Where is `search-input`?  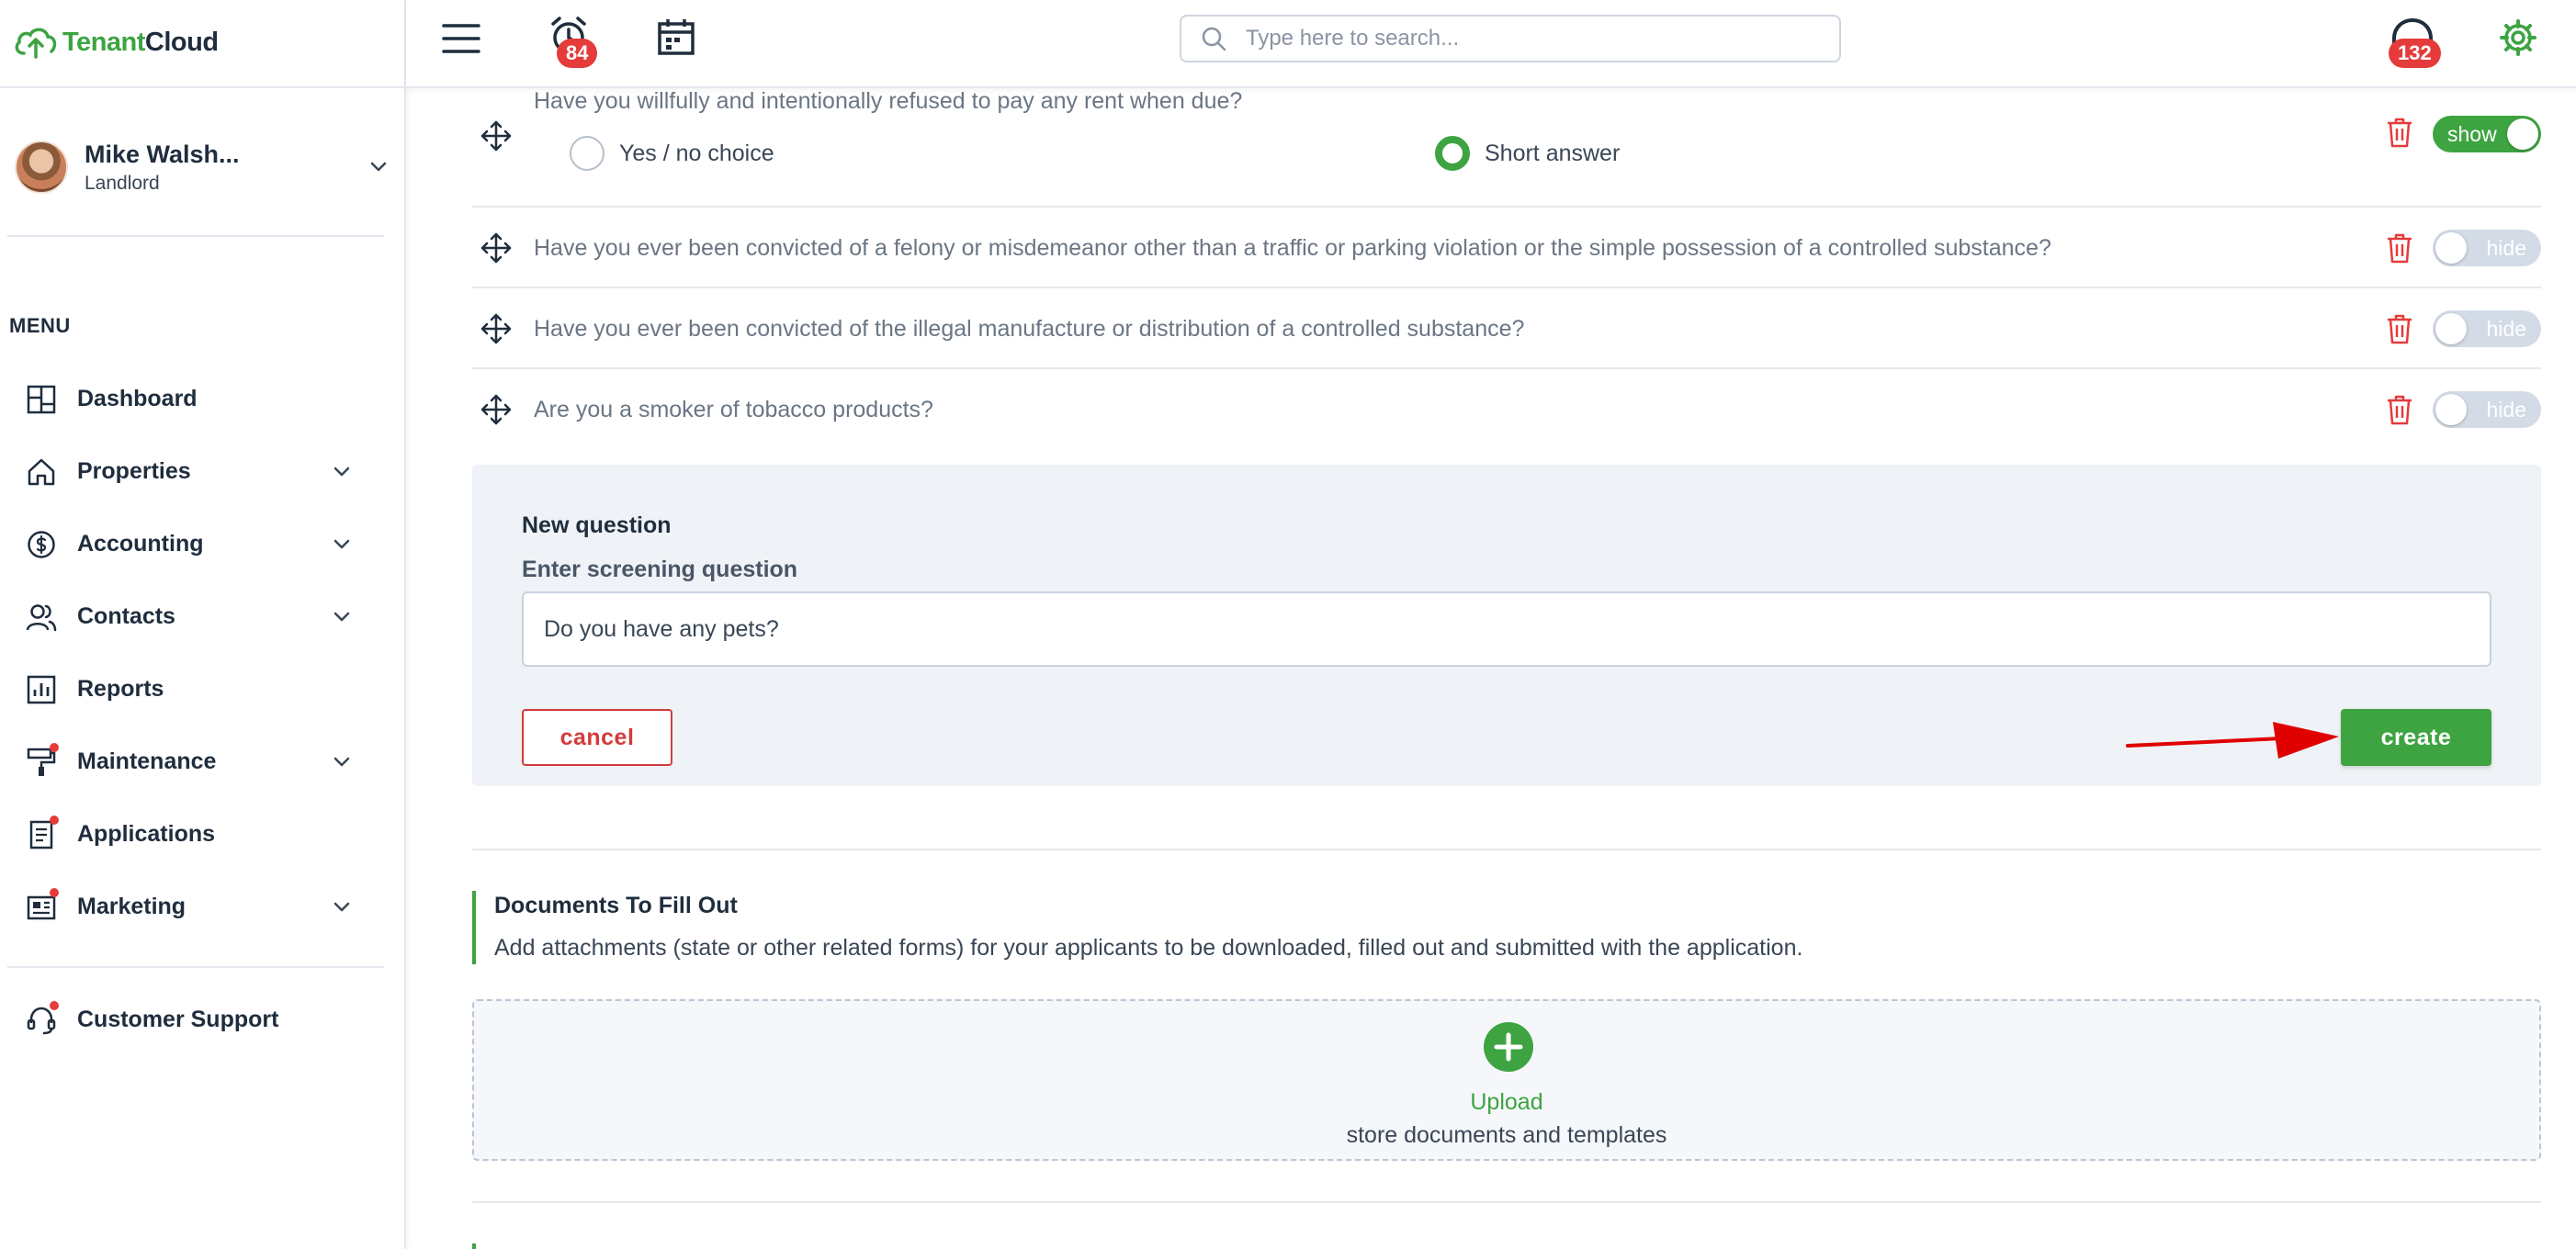 search-input is located at coordinates (1521, 38).